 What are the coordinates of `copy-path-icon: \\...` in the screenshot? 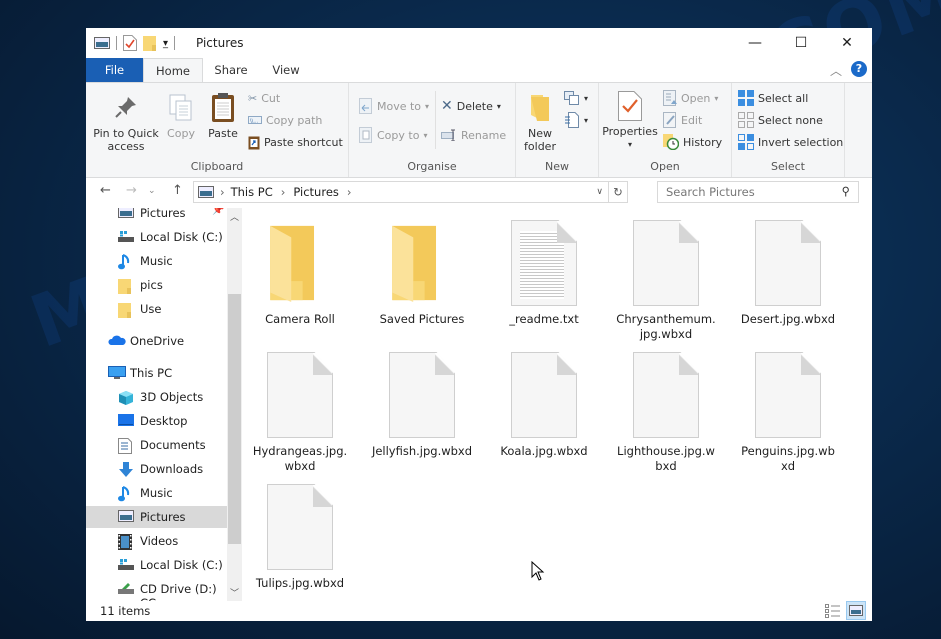 It's located at (255, 120).